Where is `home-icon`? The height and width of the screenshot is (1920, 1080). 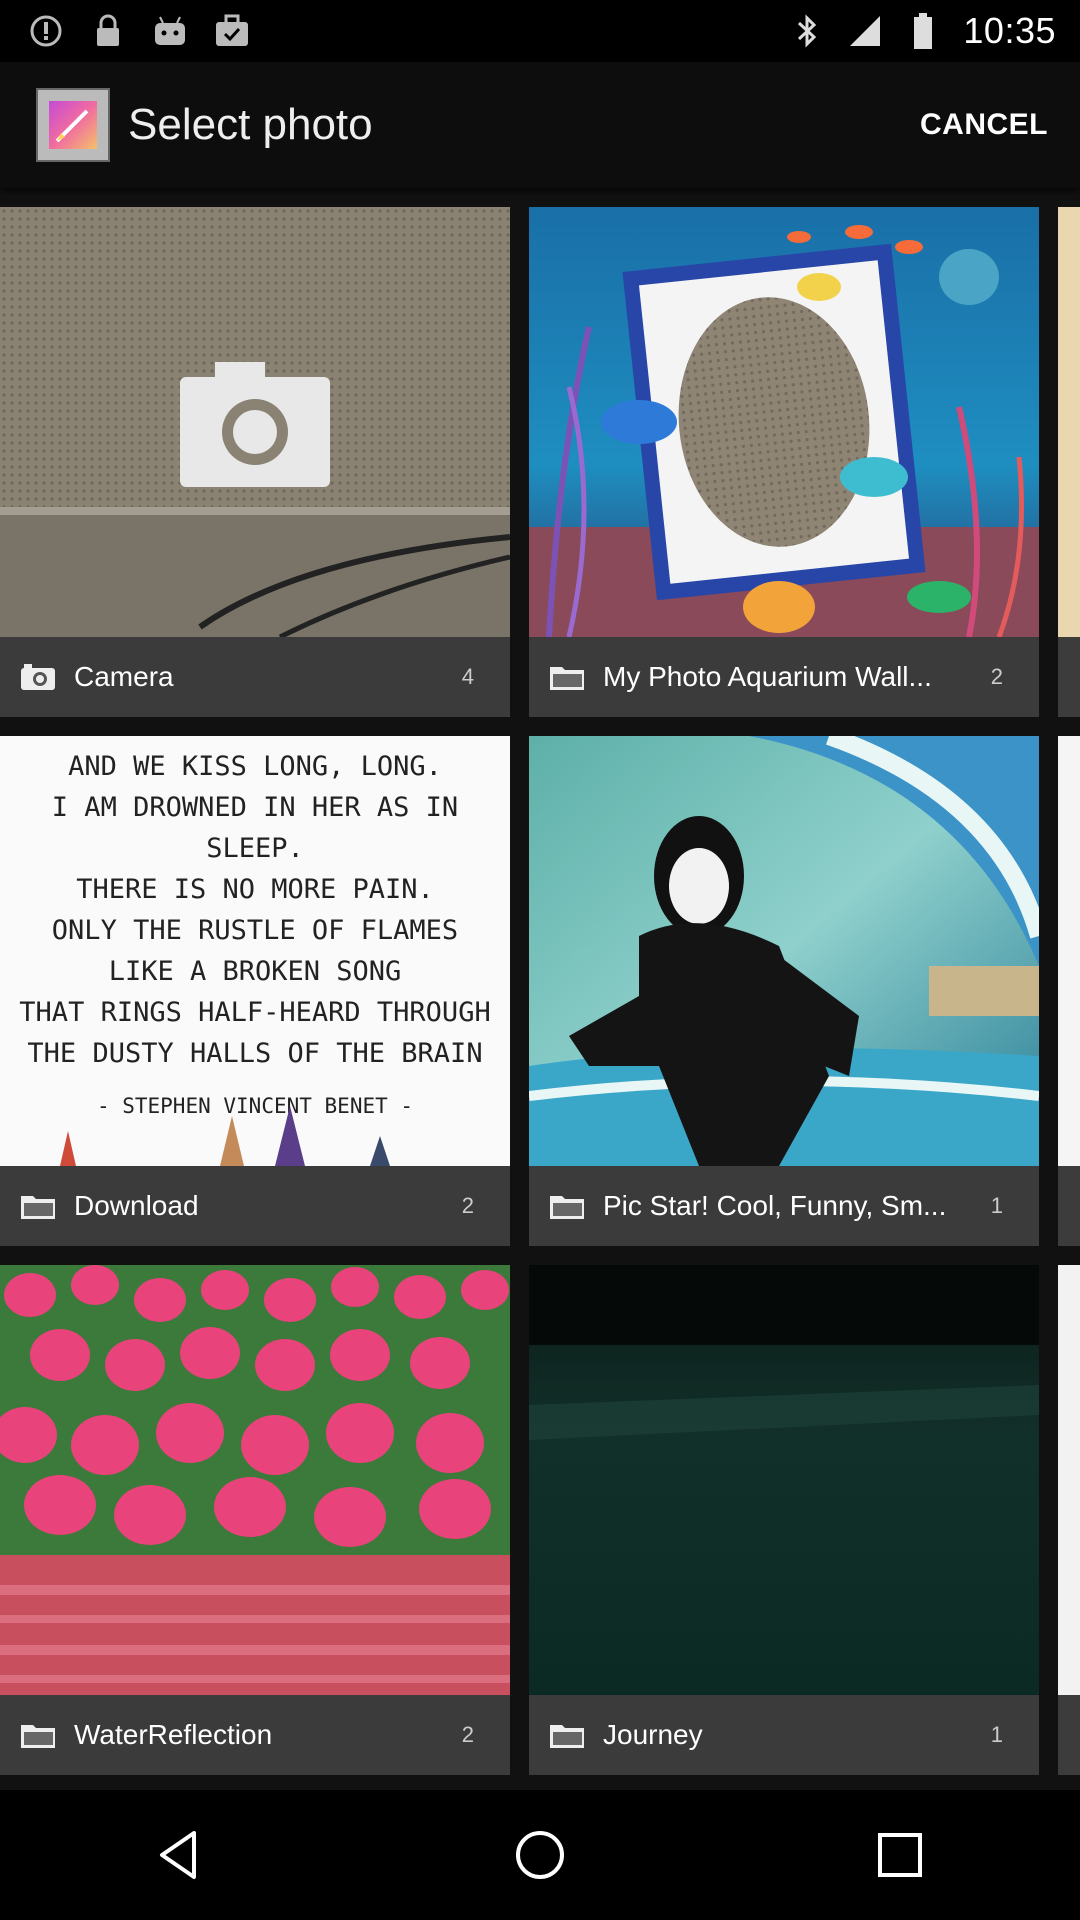
home-icon is located at coordinates (540, 1855).